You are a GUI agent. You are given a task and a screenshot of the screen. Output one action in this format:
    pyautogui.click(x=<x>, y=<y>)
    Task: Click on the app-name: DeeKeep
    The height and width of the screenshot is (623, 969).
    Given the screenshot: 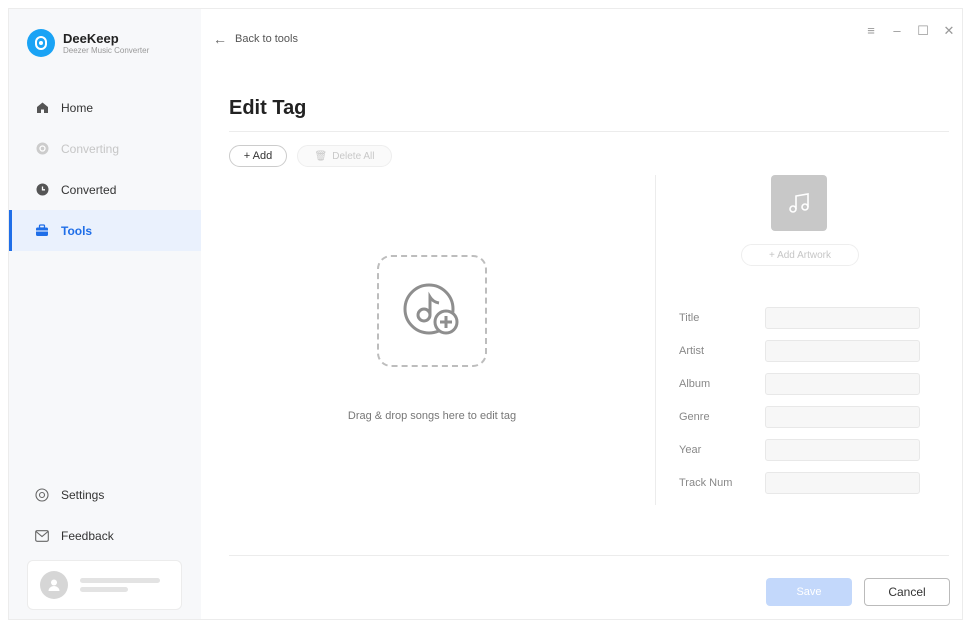 What is the action you would take?
    pyautogui.click(x=91, y=38)
    